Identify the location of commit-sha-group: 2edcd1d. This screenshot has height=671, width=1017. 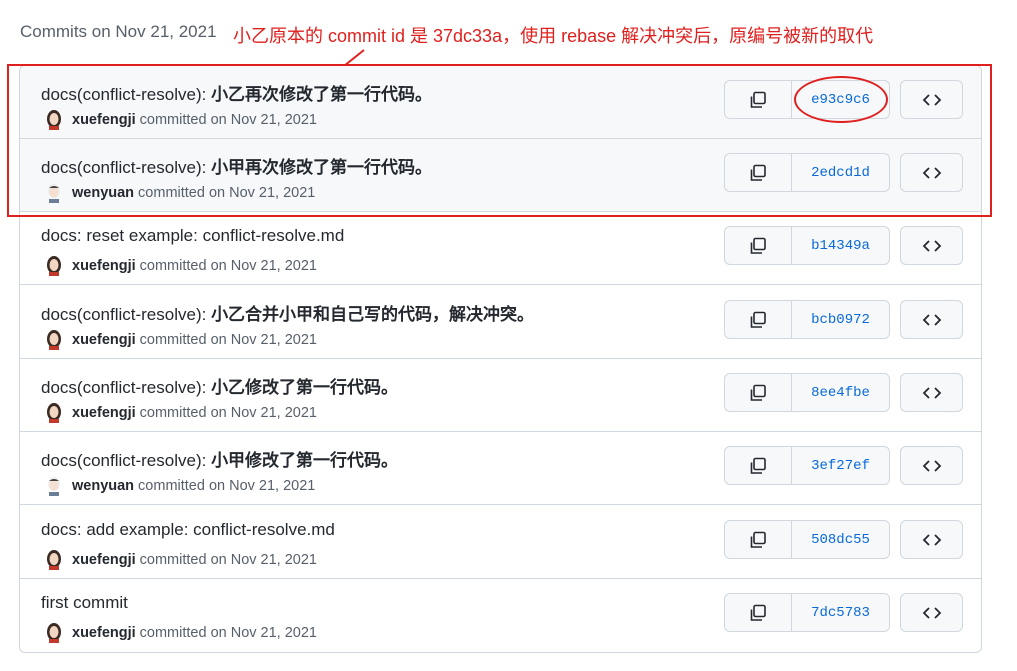
(807, 172).